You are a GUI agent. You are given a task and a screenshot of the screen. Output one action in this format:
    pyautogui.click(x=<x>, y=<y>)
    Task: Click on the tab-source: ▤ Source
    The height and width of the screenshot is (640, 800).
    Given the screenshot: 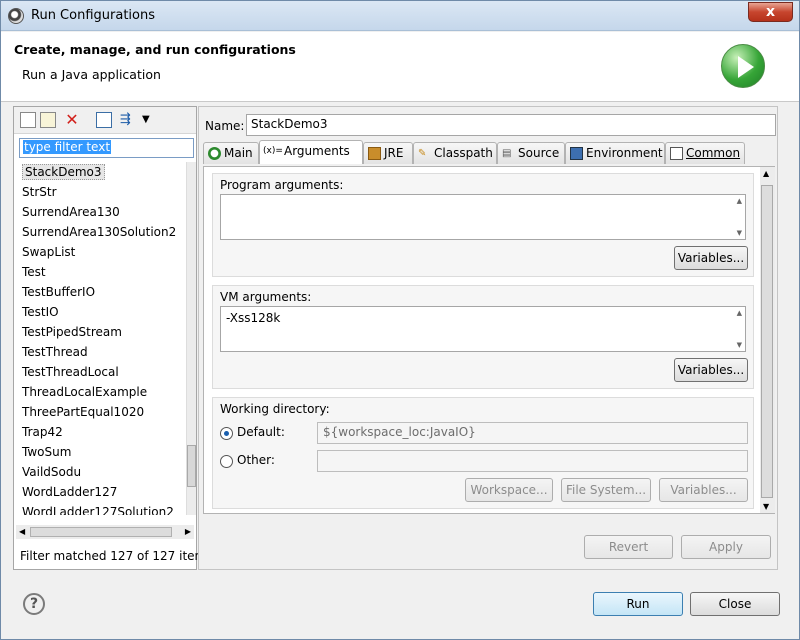 What is the action you would take?
    pyautogui.click(x=531, y=153)
    